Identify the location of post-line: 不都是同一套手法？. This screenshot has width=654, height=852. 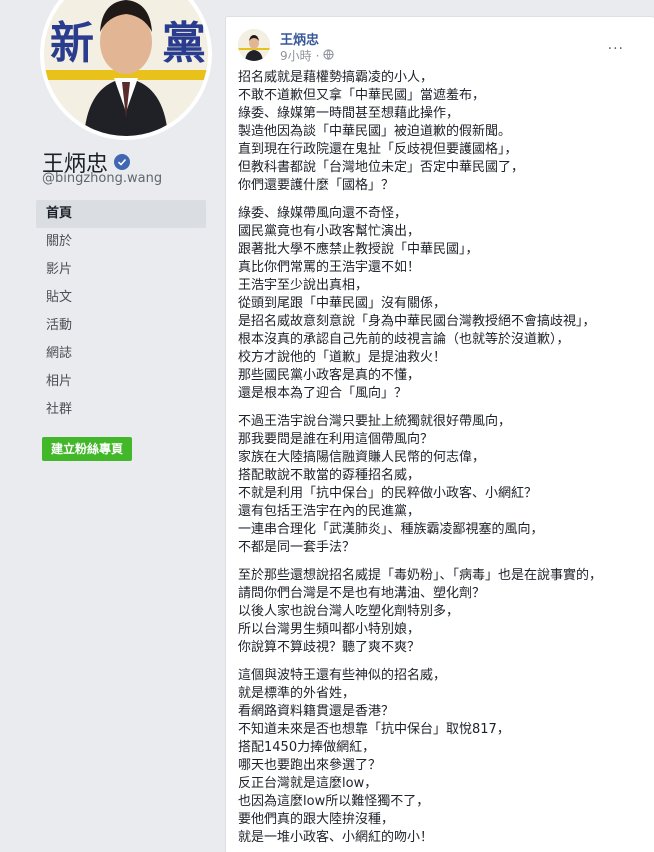
(297, 547).